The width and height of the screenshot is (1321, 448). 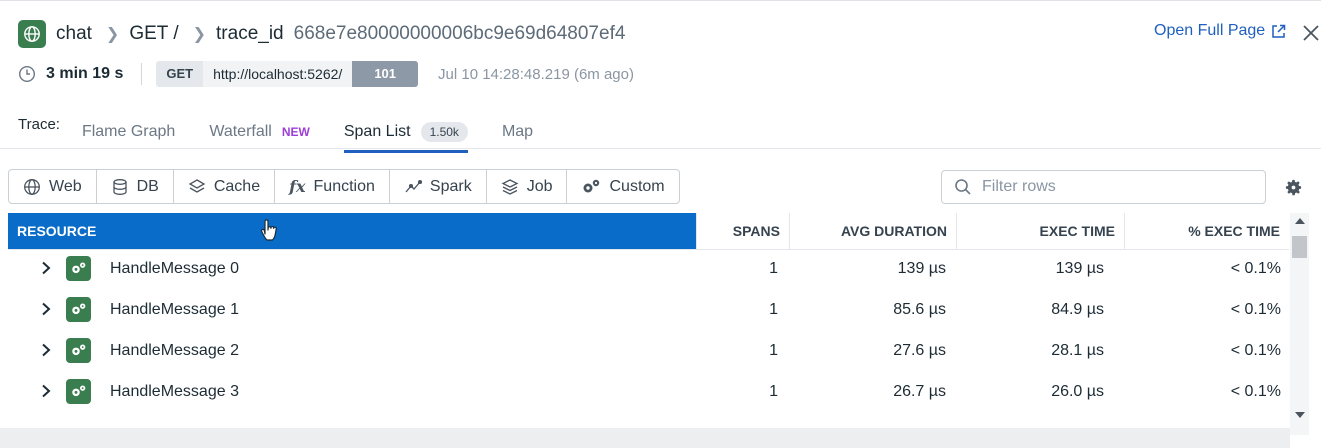 What do you see at coordinates (1040, 231) in the screenshot?
I see `column-header-exec-time: EXEC TIME` at bounding box center [1040, 231].